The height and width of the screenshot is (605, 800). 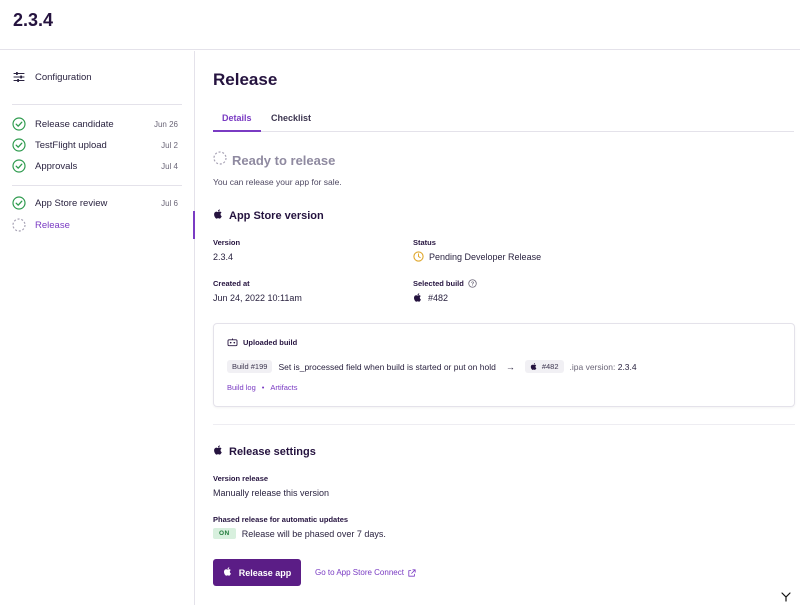 What do you see at coordinates (265, 572) in the screenshot?
I see `release-app-button-label: Release app` at bounding box center [265, 572].